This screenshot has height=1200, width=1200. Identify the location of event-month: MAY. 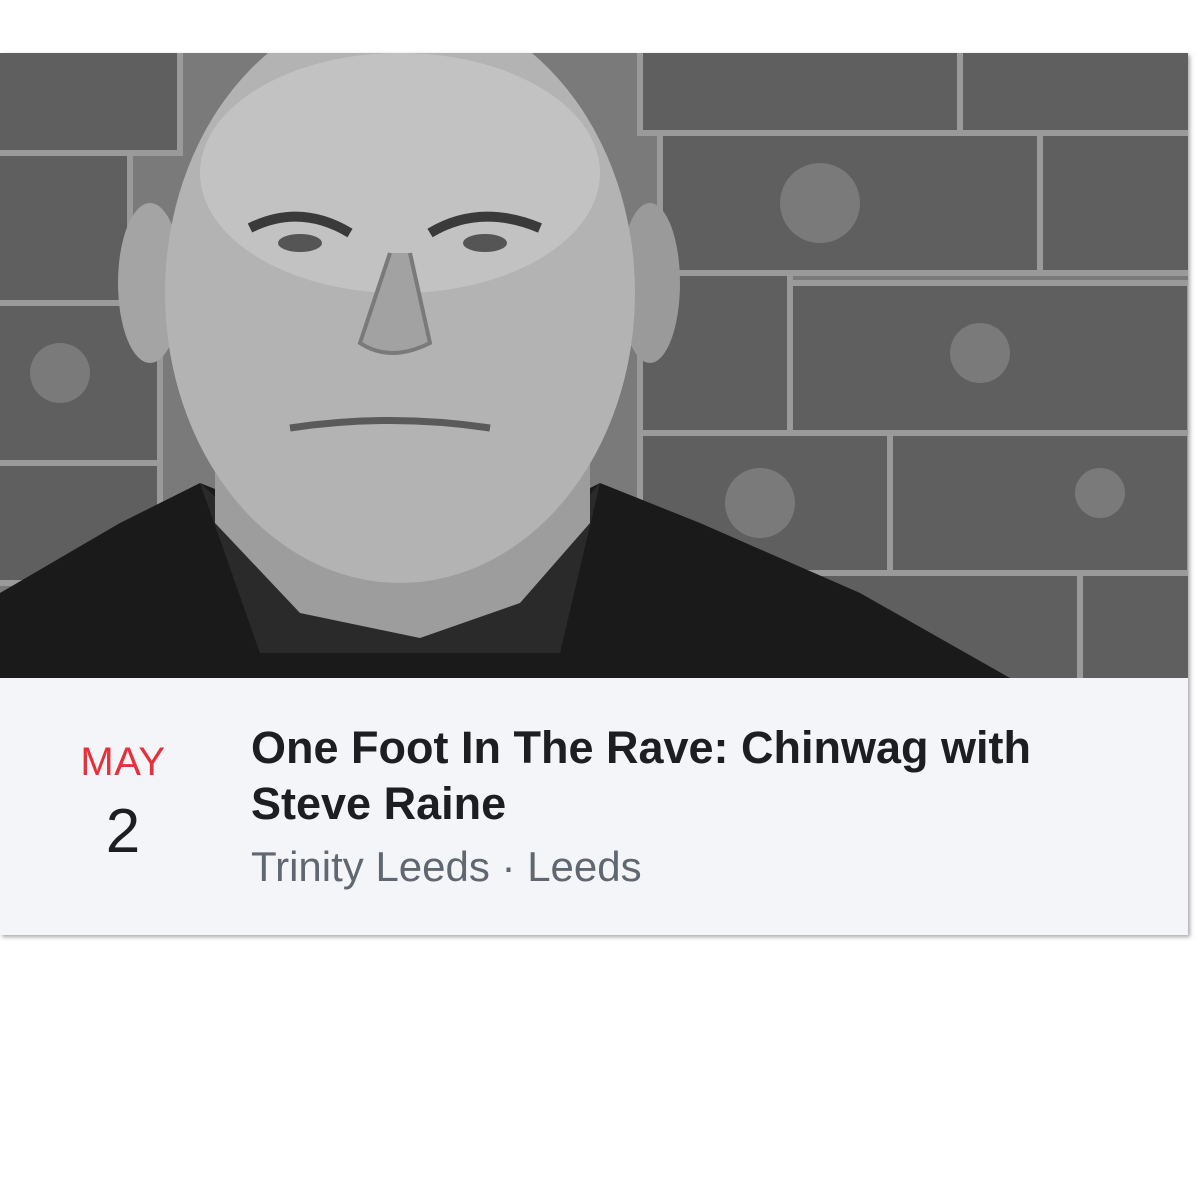
(123, 762).